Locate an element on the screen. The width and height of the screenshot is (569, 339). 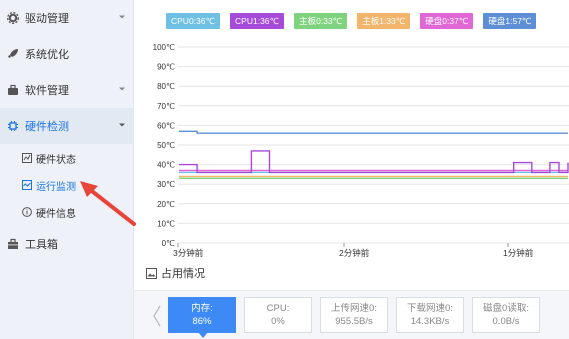
usage-card-upload: 上传网速0: 955.5B/s is located at coordinates (354, 315).